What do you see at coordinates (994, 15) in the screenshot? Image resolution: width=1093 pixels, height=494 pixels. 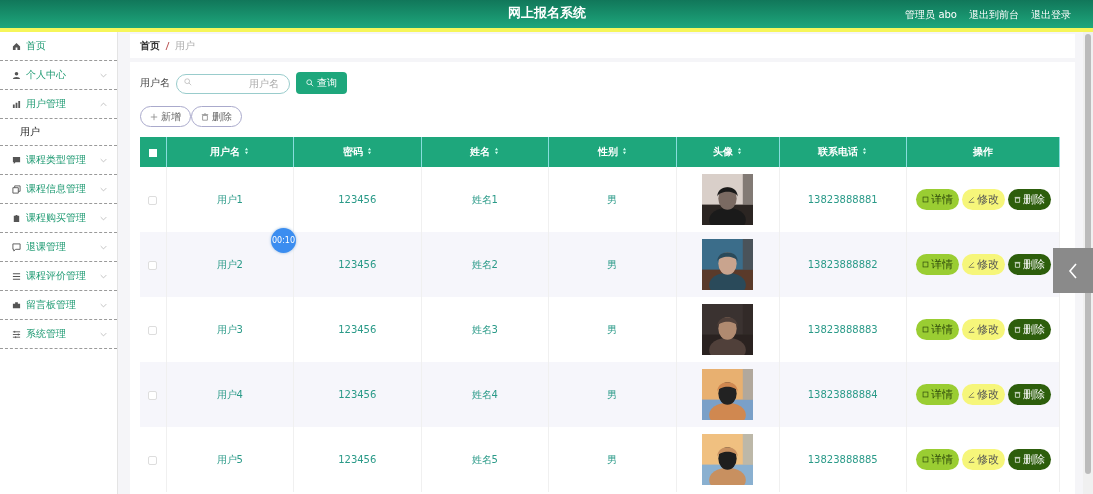 I see `header-link: 退出到前台` at bounding box center [994, 15].